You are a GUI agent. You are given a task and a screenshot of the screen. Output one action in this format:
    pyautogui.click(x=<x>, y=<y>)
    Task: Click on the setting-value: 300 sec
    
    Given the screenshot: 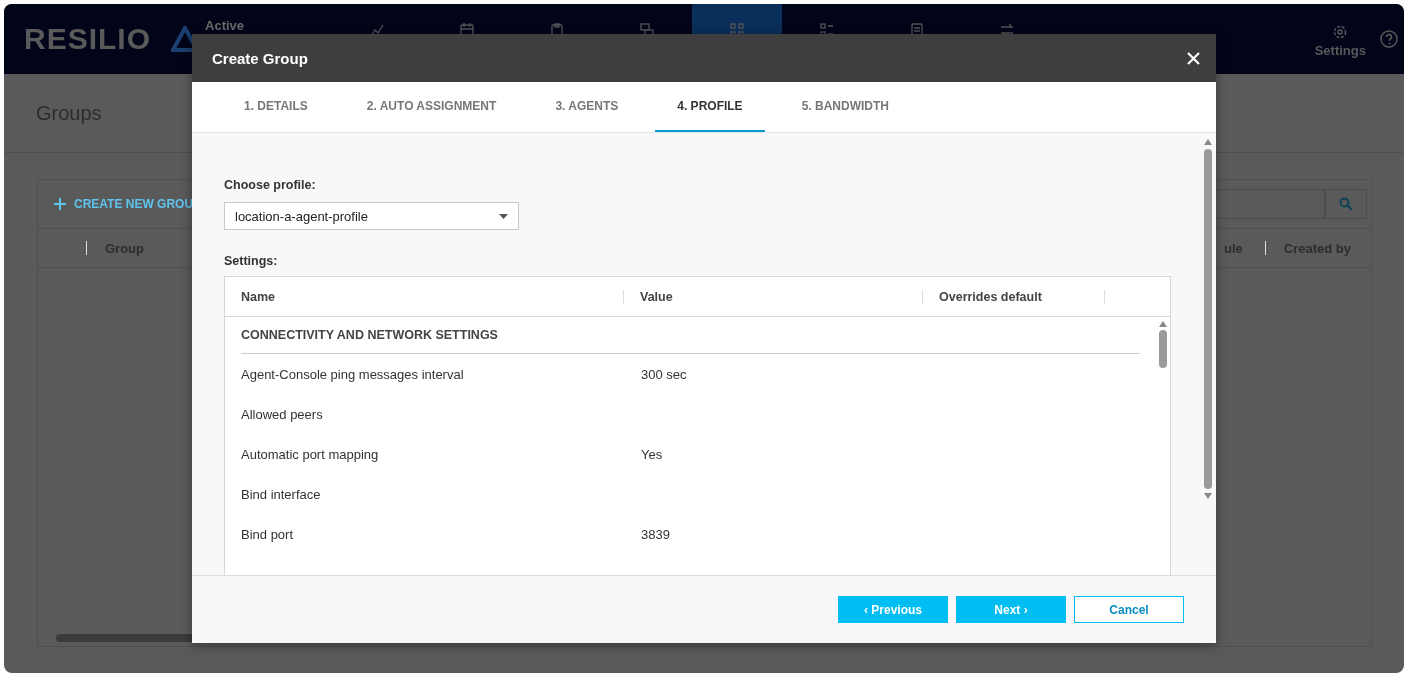 What is the action you would take?
    pyautogui.click(x=664, y=374)
    